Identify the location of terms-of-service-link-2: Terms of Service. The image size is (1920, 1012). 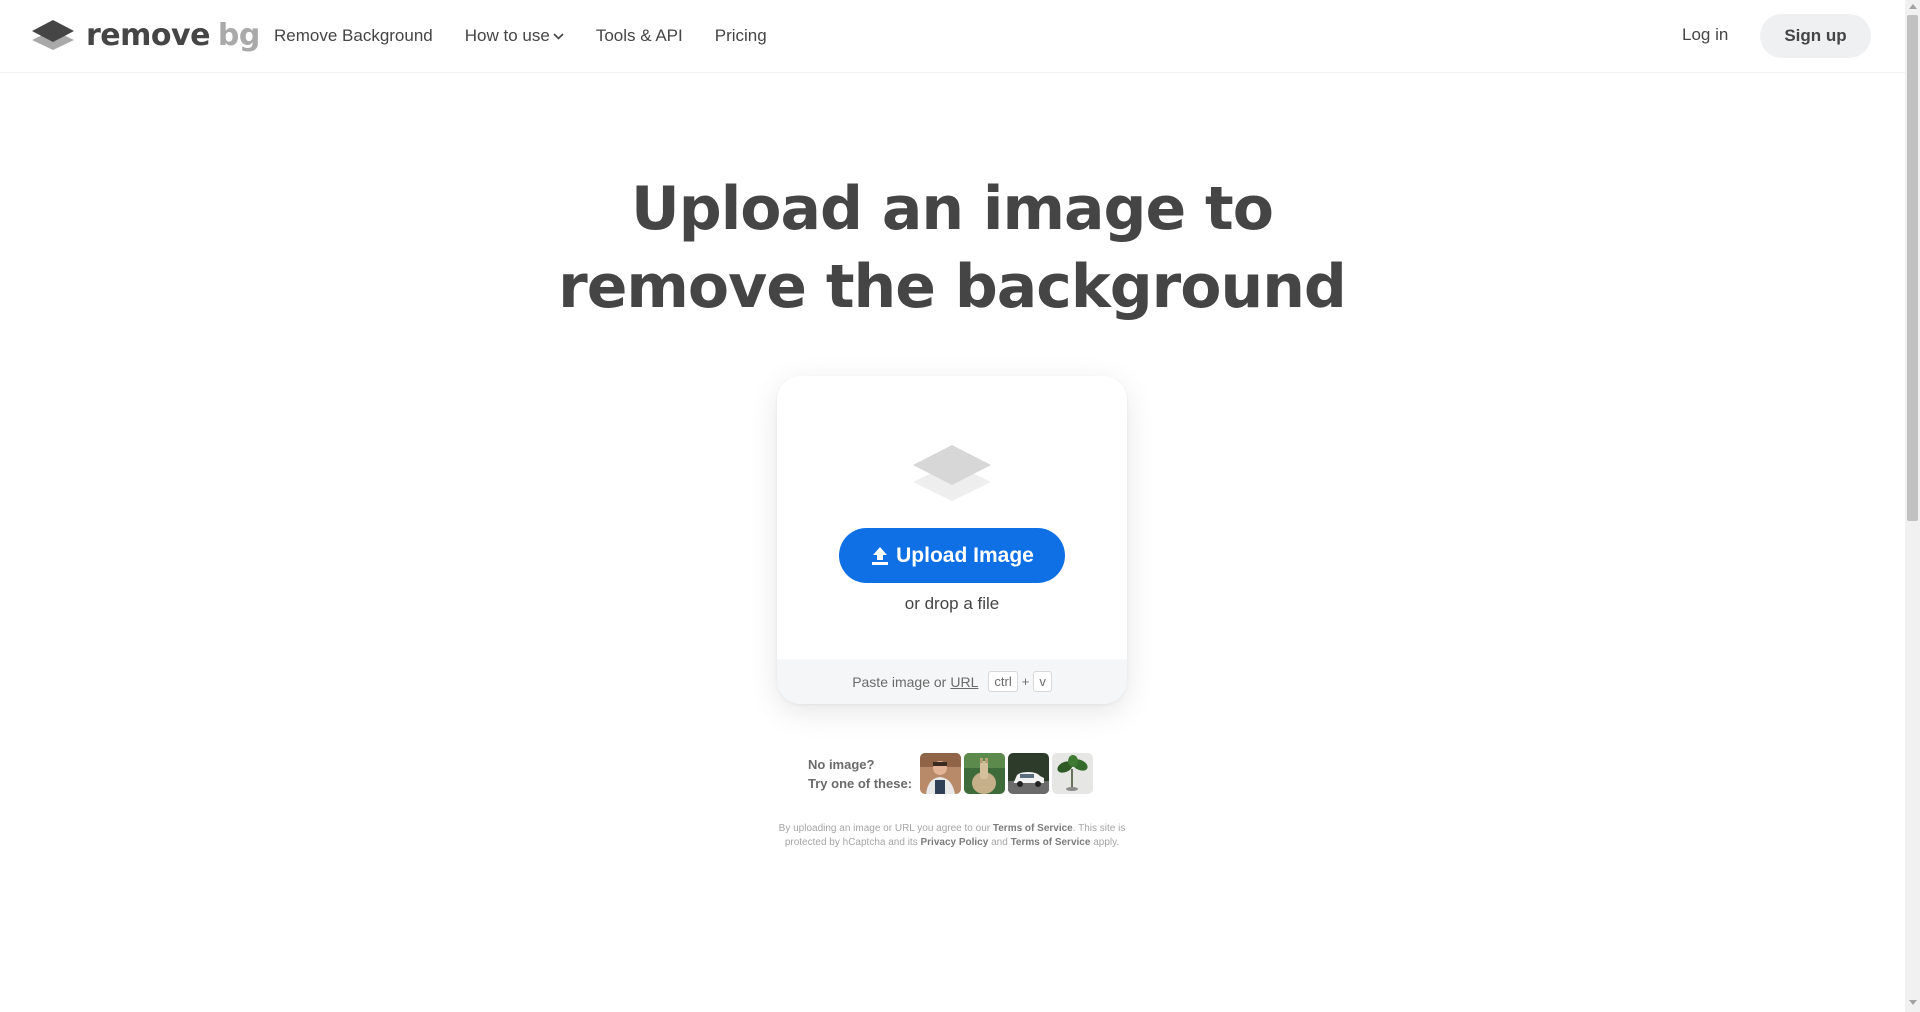
(1051, 842).